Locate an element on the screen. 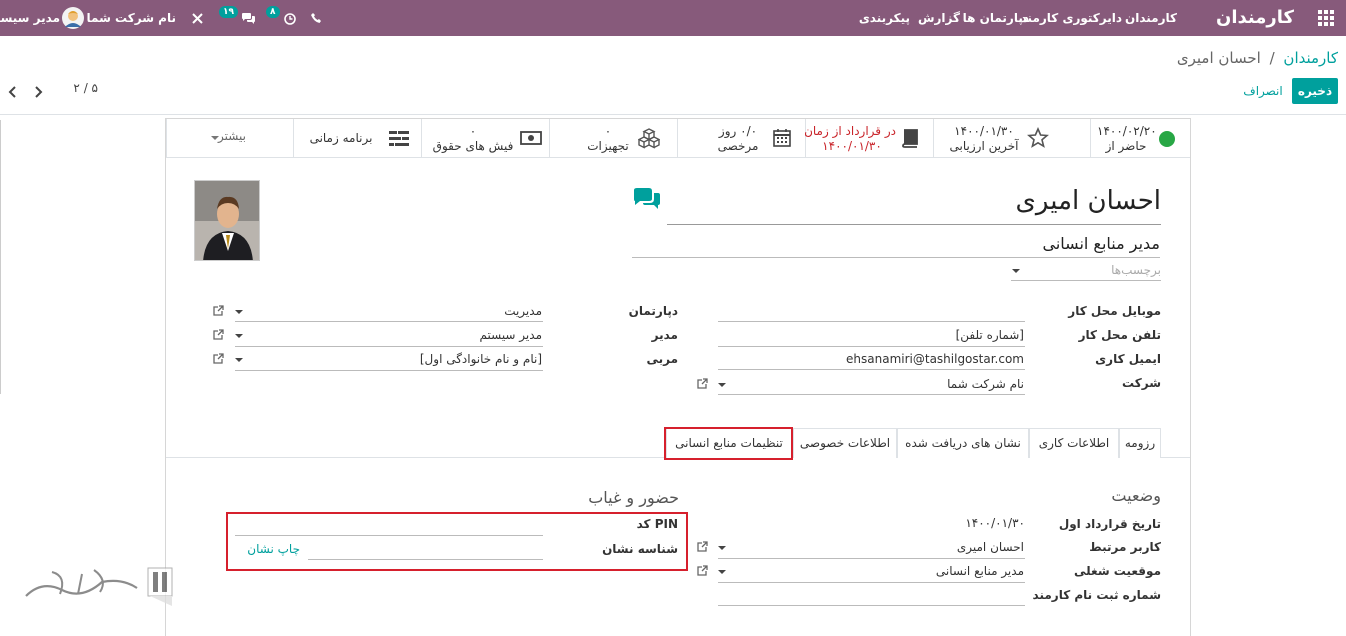  comments-icon is located at coordinates (647, 198).